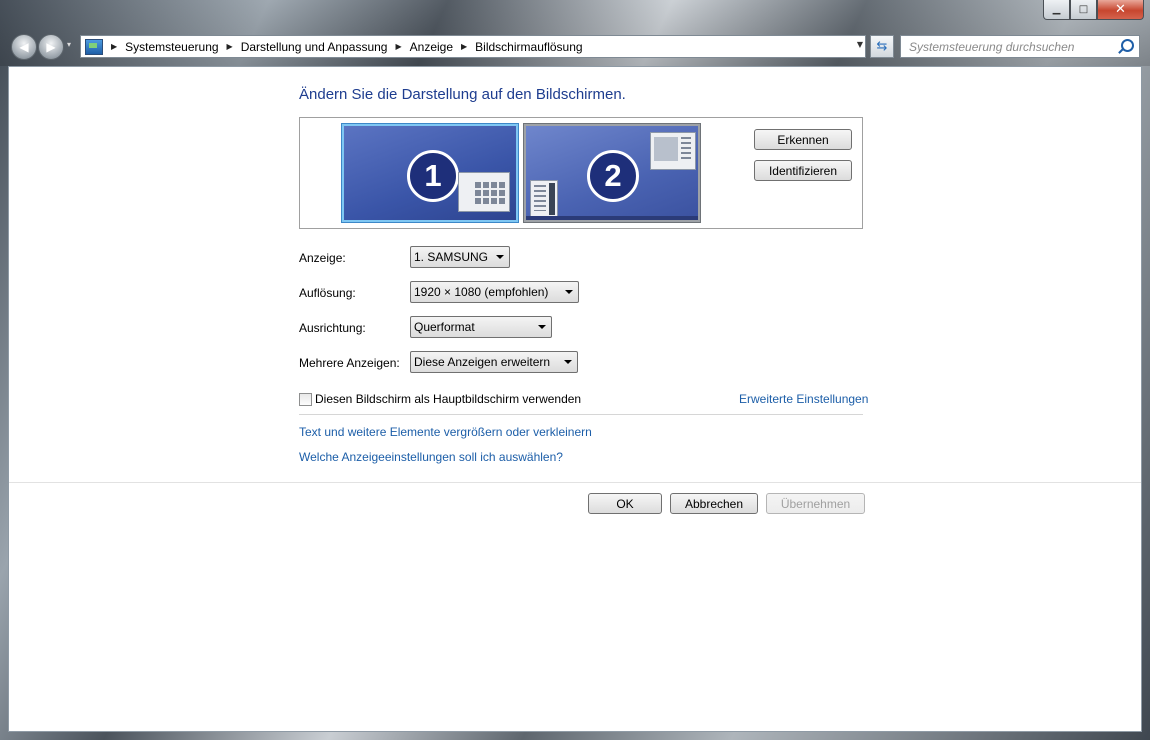 This screenshot has width=1150, height=740. I want to click on search-box, so click(1020, 46).